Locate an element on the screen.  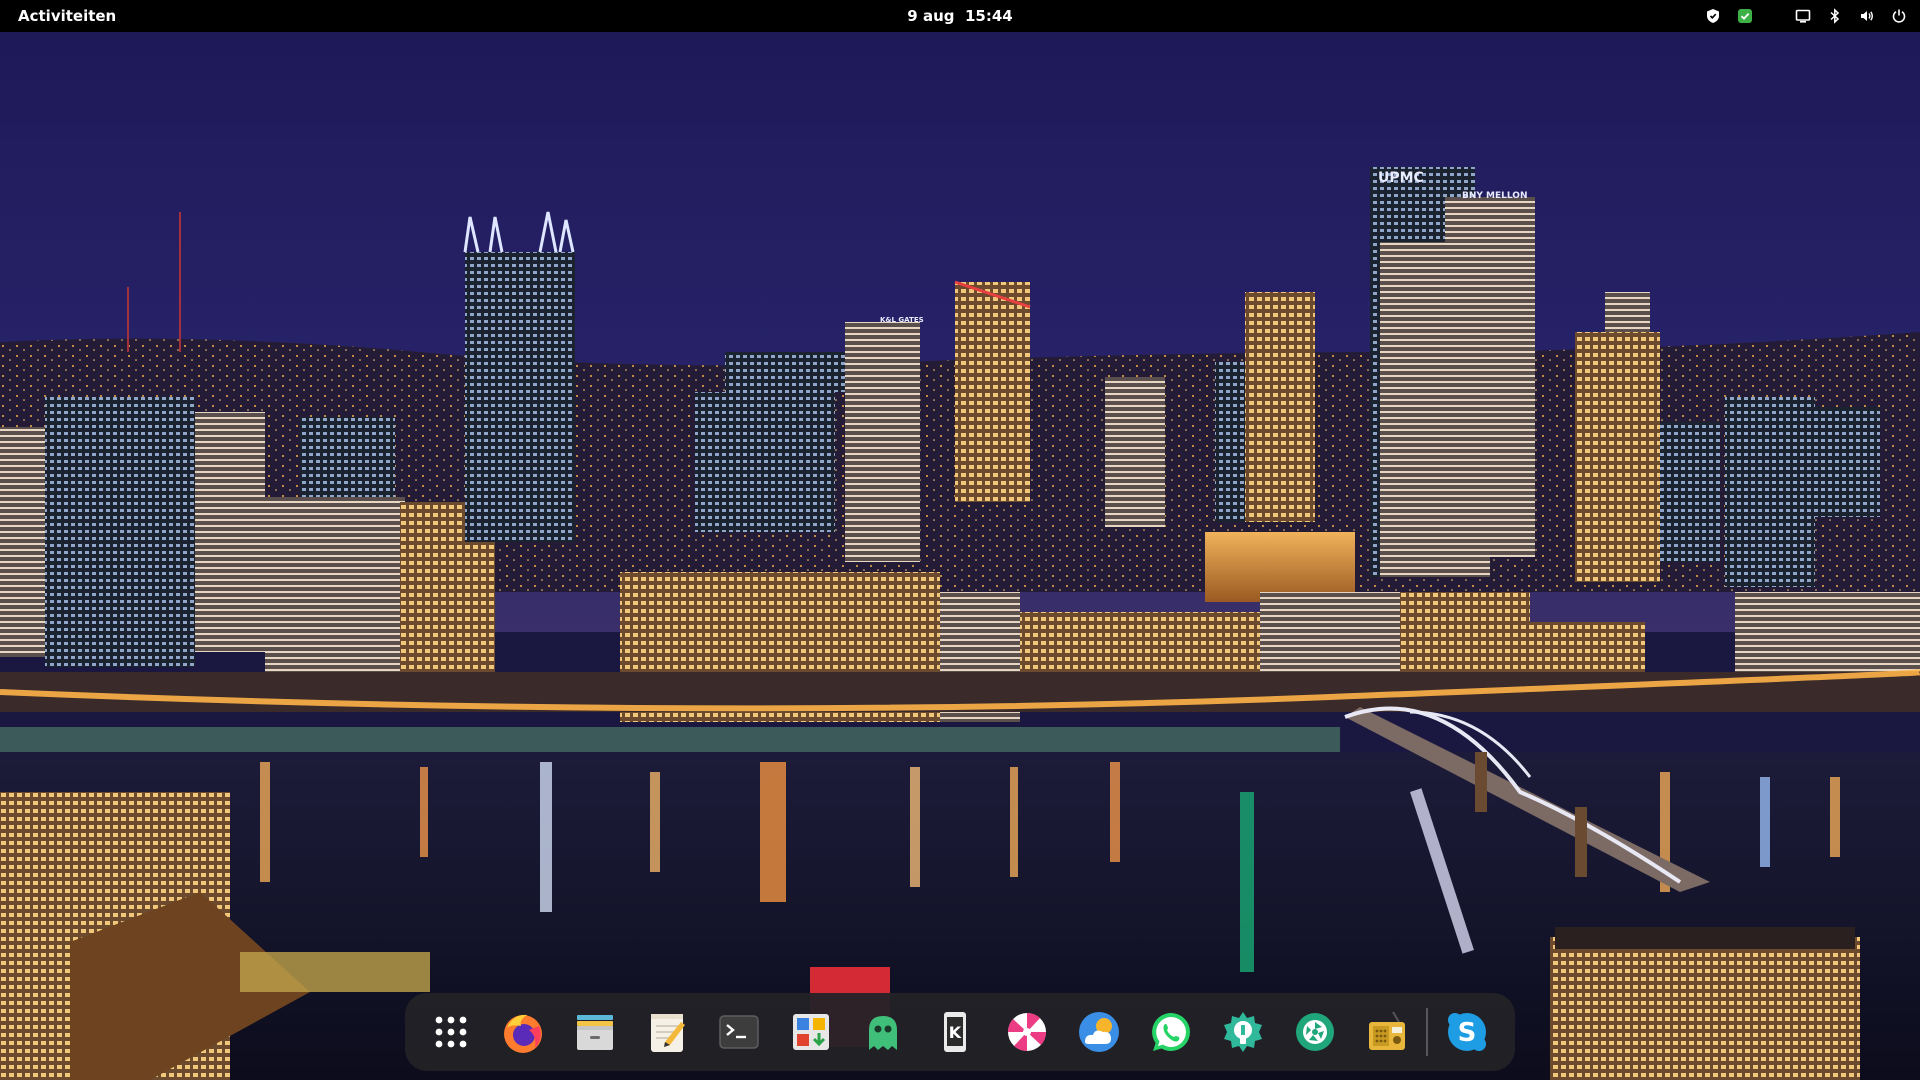
activities-button: Activiteiten is located at coordinates (67, 16).